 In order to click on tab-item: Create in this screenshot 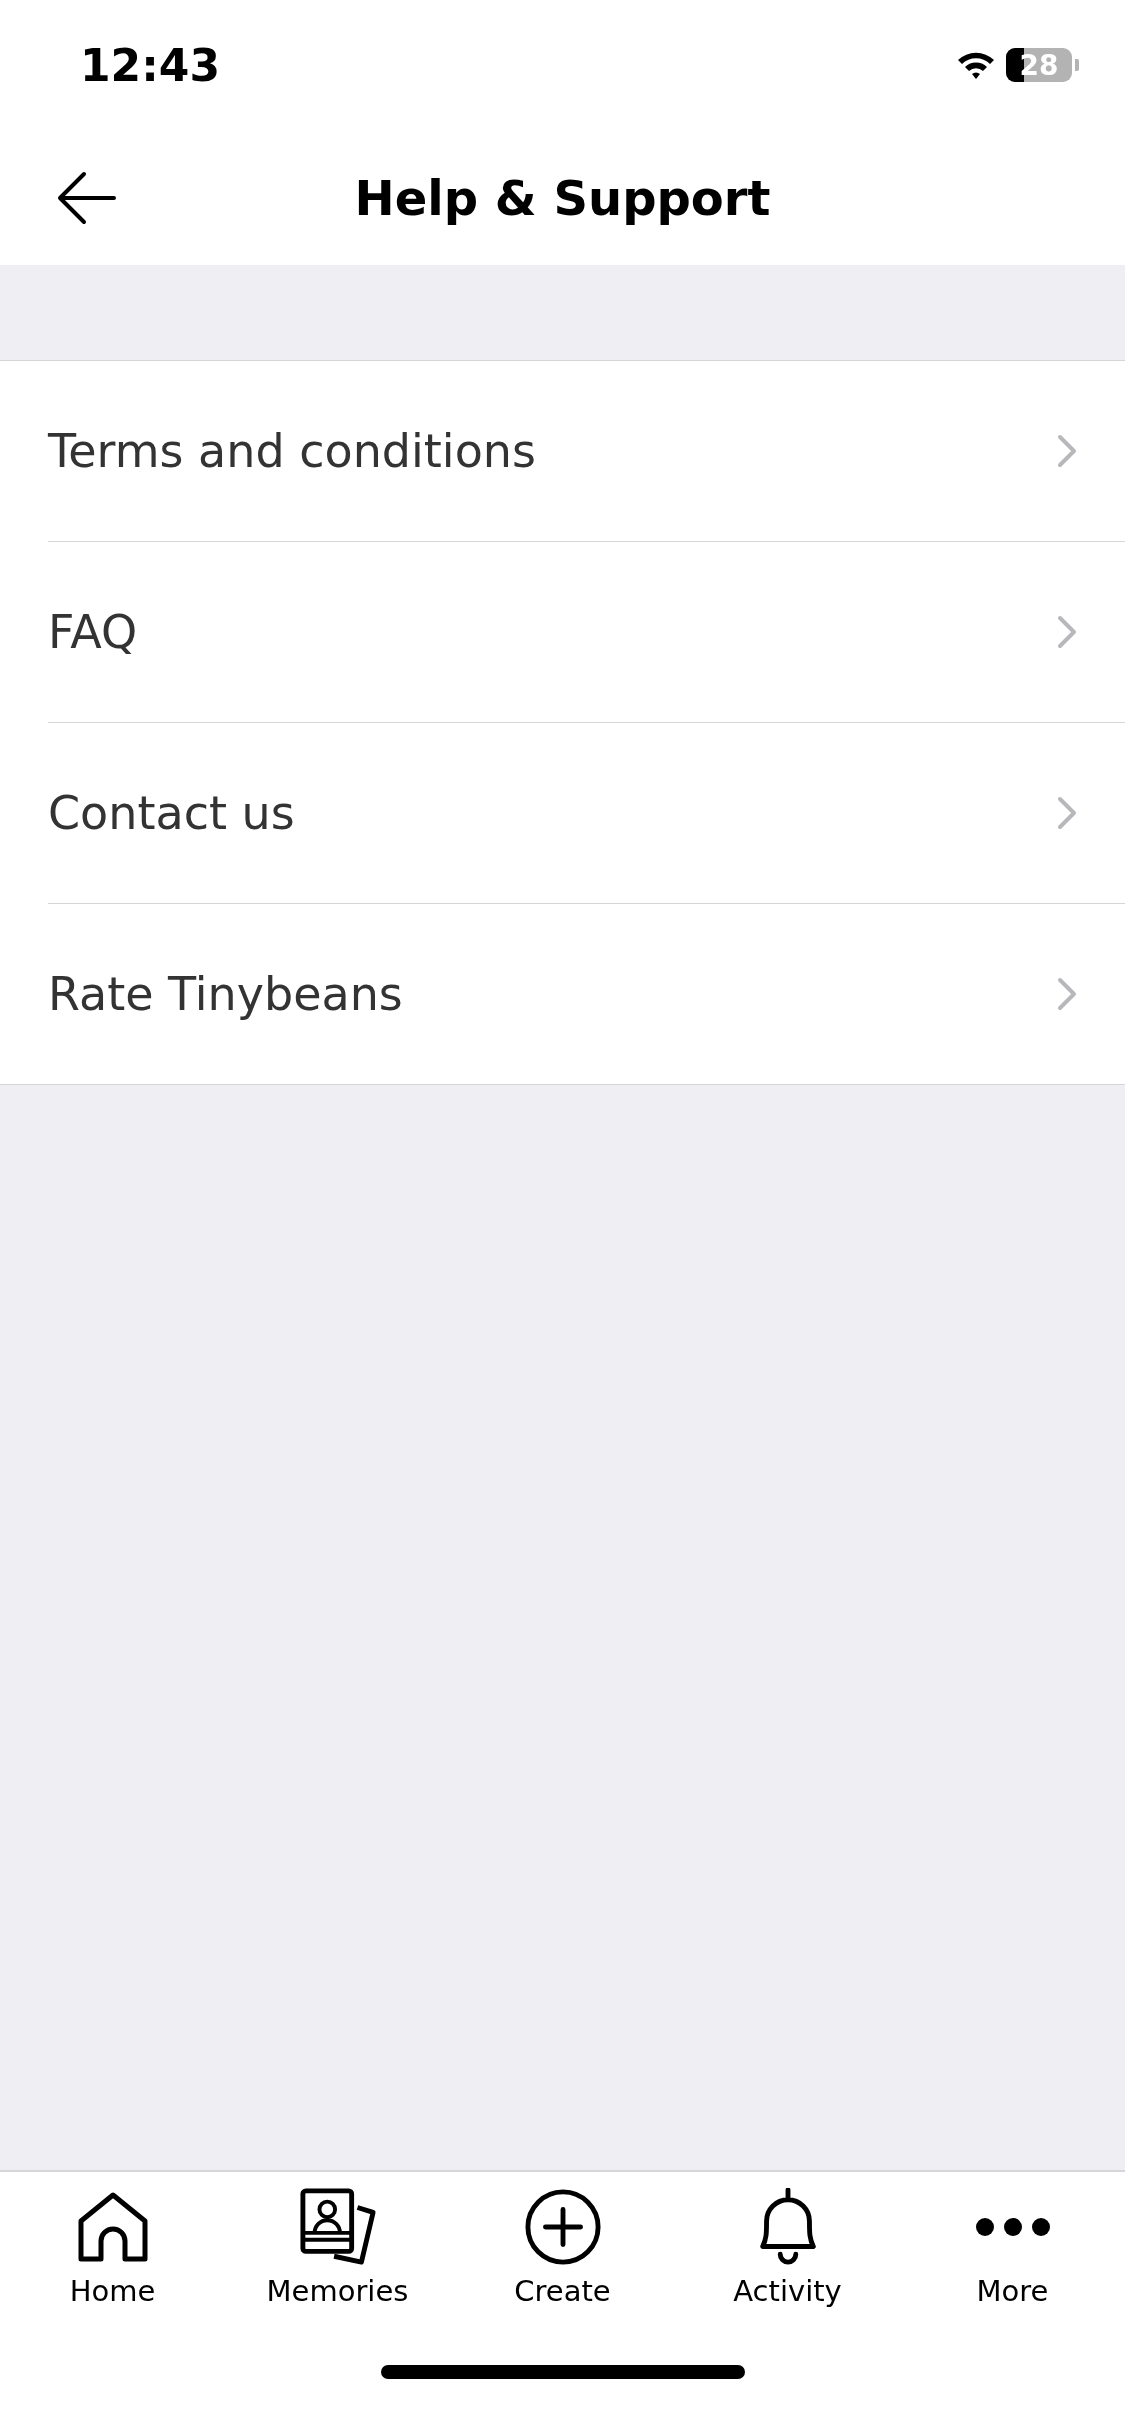, I will do `click(562, 2248)`.